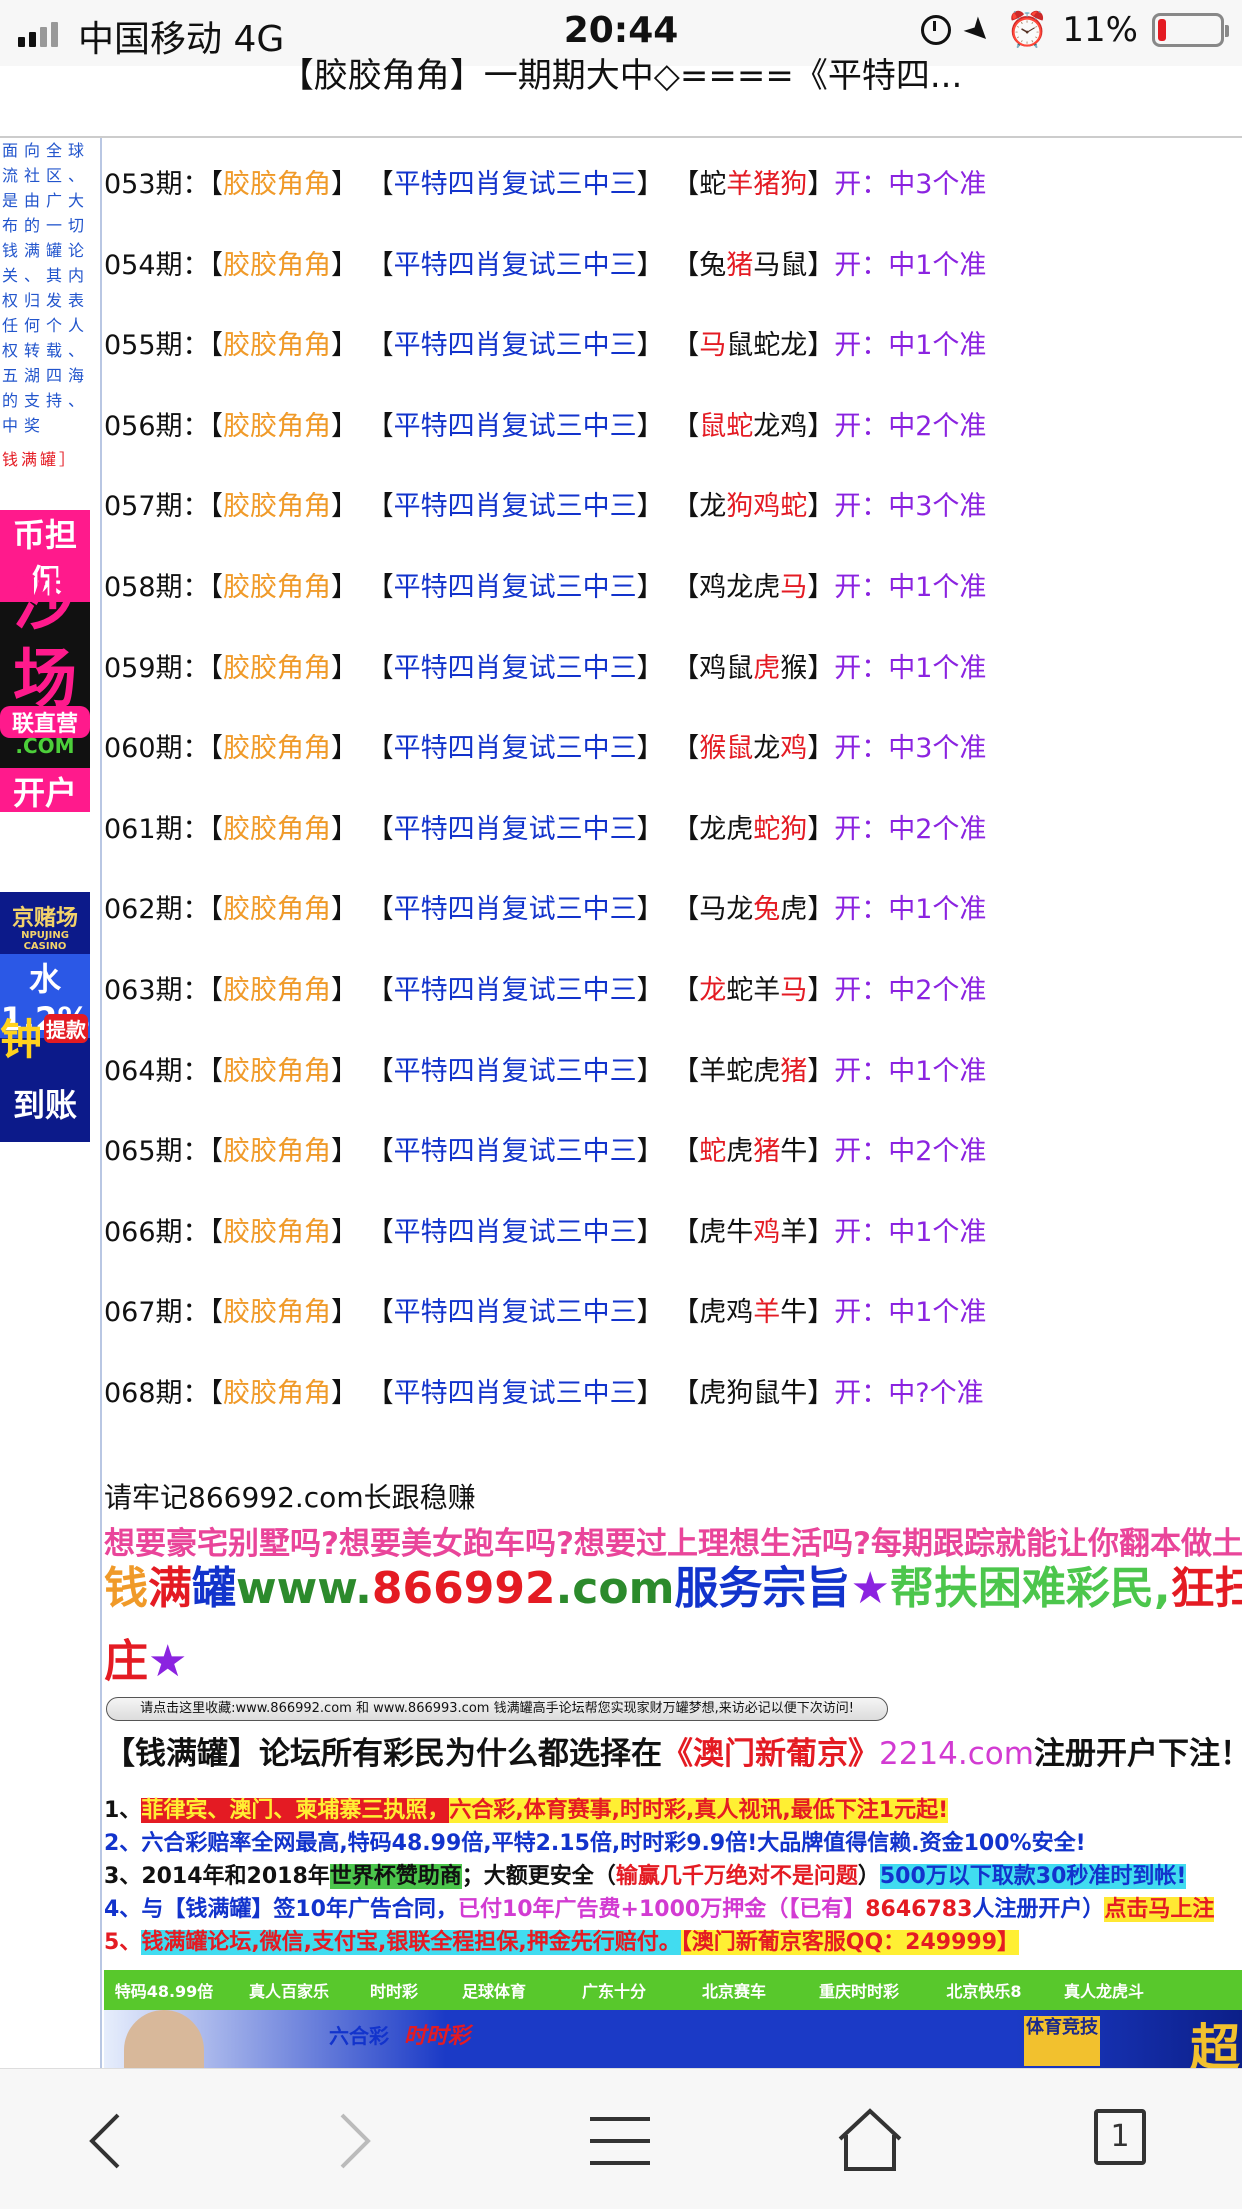 The image size is (1242, 2209). I want to click on prediction-row: 056期：【胶胶角角】 【平特四肖复试三中三】 【鼠蛇龙鸡】开：中2个准, so click(673, 447).